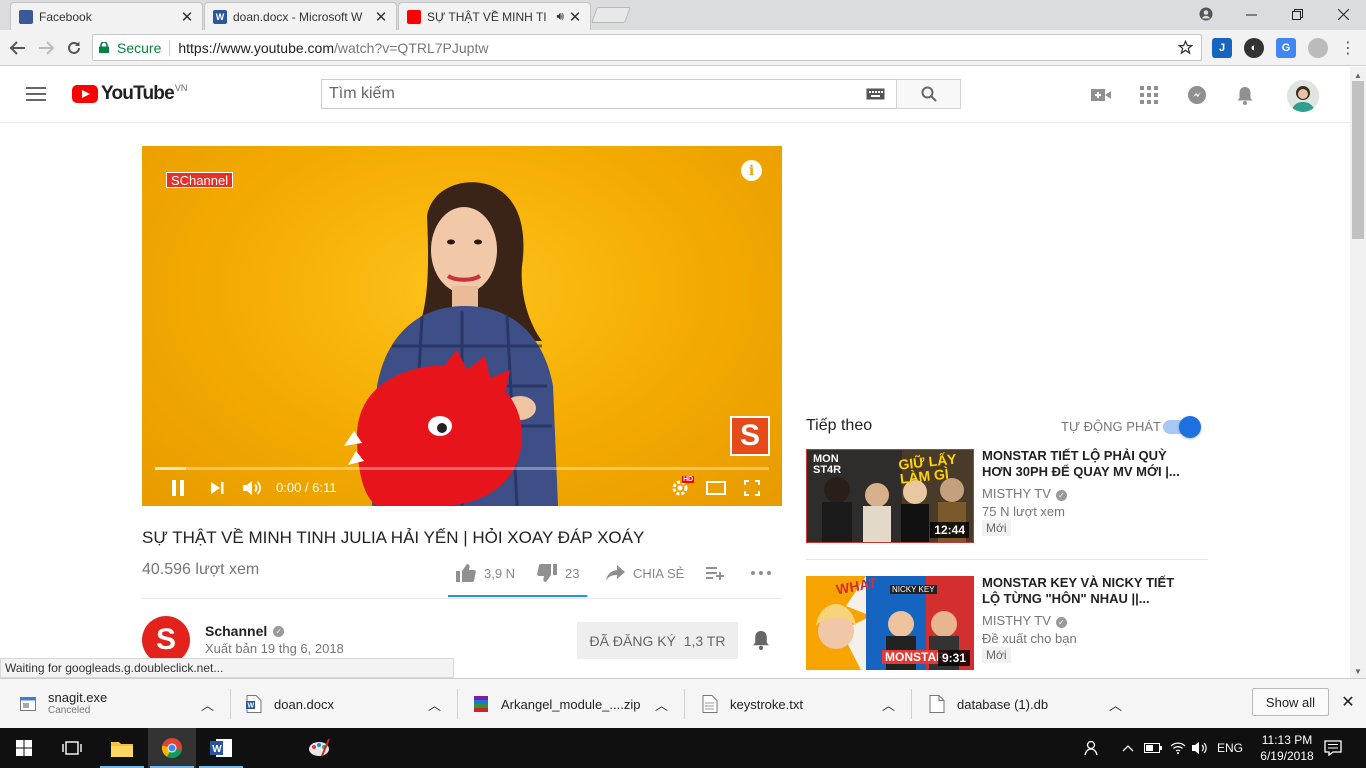  Describe the element at coordinates (1303, 96) in the screenshot. I see `user-avatar` at that location.